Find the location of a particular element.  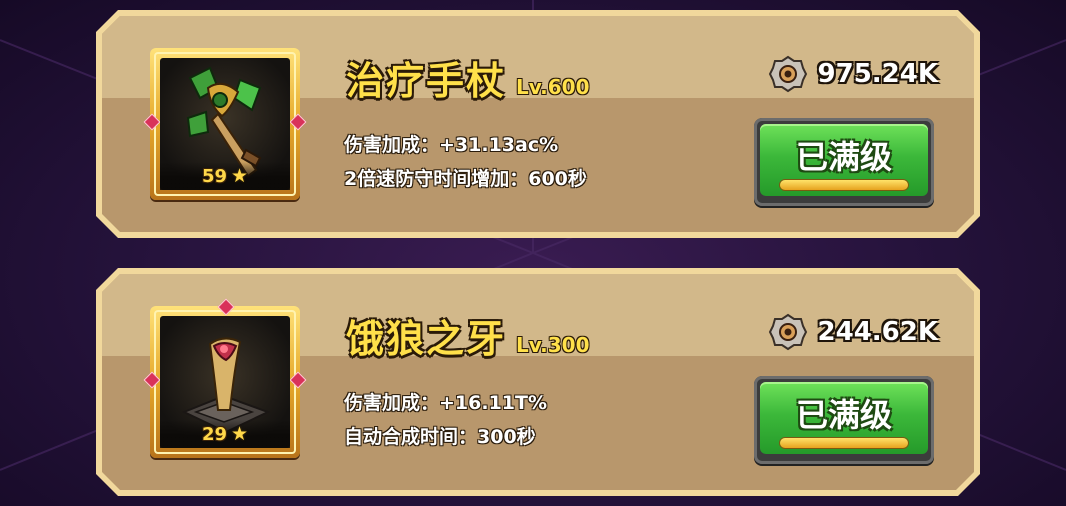

item-level: Lv.600 is located at coordinates (553, 87).